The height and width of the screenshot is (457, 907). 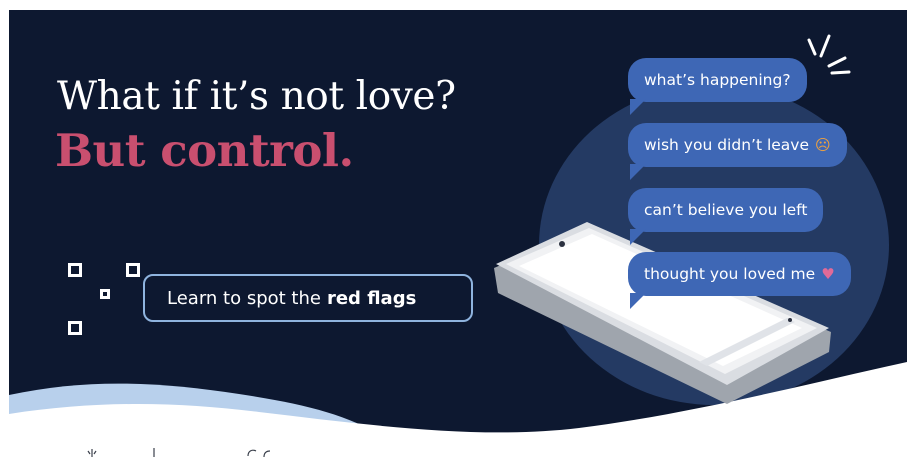 What do you see at coordinates (828, 273) in the screenshot?
I see `broken-heart-icon: ♥` at bounding box center [828, 273].